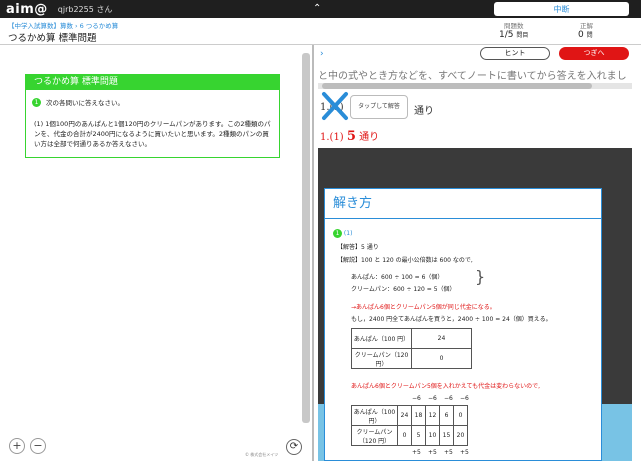  I want to click on brace-icon: }, so click(480, 276).